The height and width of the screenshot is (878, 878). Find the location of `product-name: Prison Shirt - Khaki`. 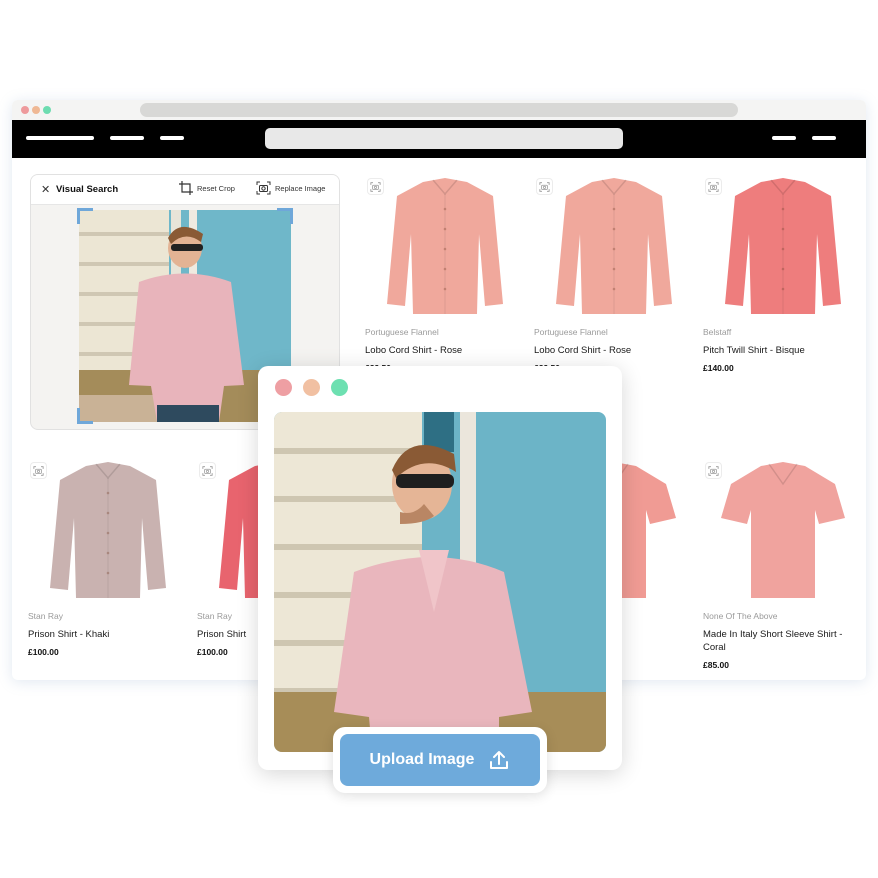

product-name: Prison Shirt - Khaki is located at coordinates (108, 634).